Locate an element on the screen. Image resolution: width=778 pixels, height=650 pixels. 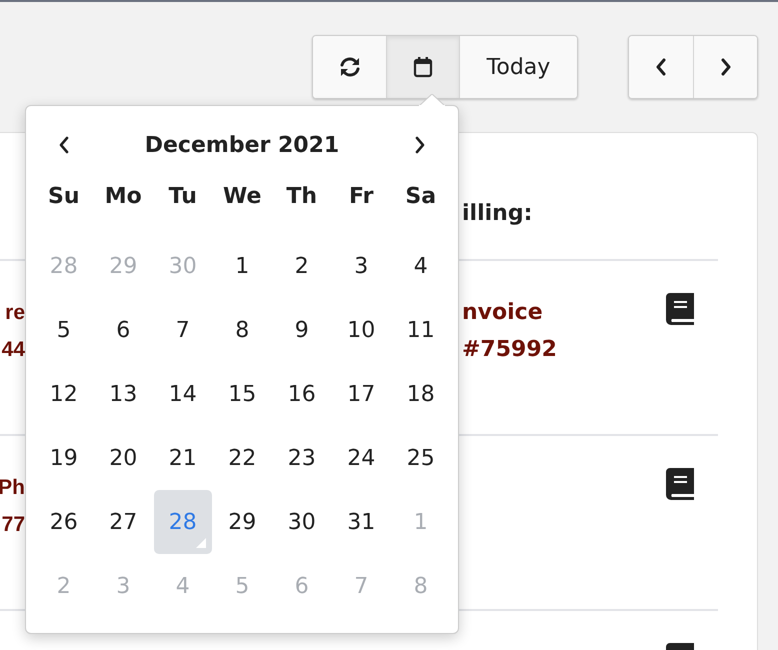
day-cell: 4 is located at coordinates (421, 266).